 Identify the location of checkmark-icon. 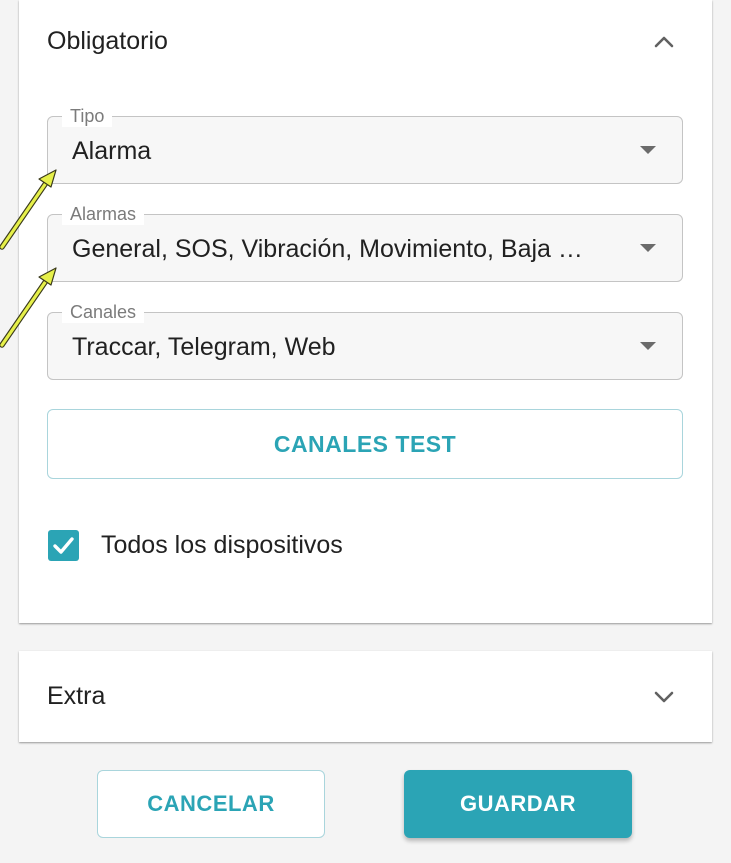
(63, 545).